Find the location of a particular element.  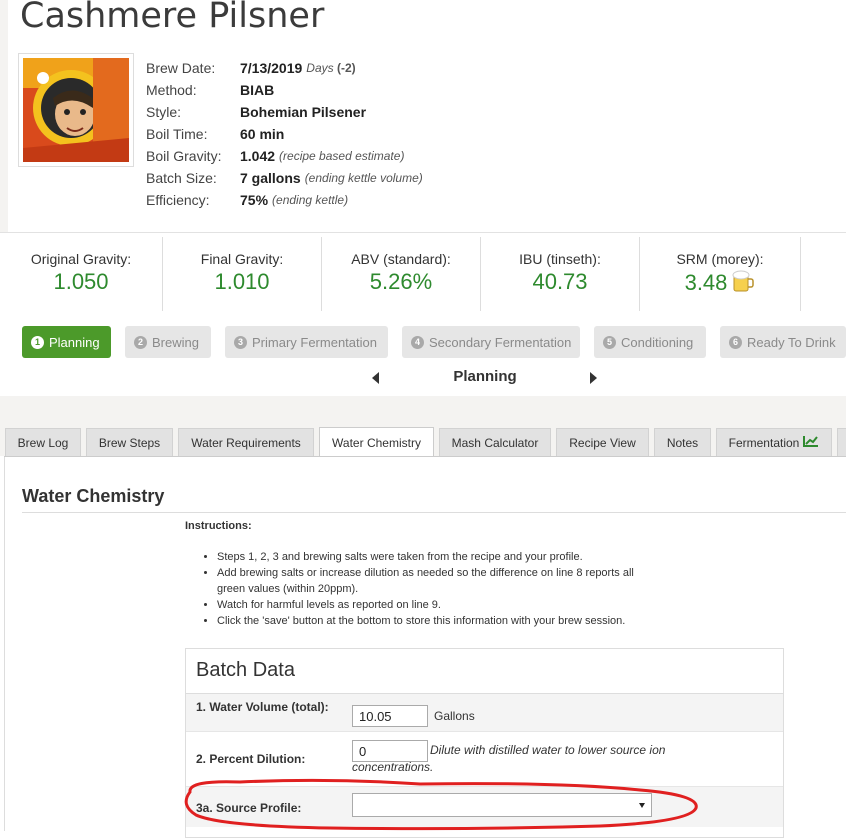

source-profile-select is located at coordinates (502, 805).